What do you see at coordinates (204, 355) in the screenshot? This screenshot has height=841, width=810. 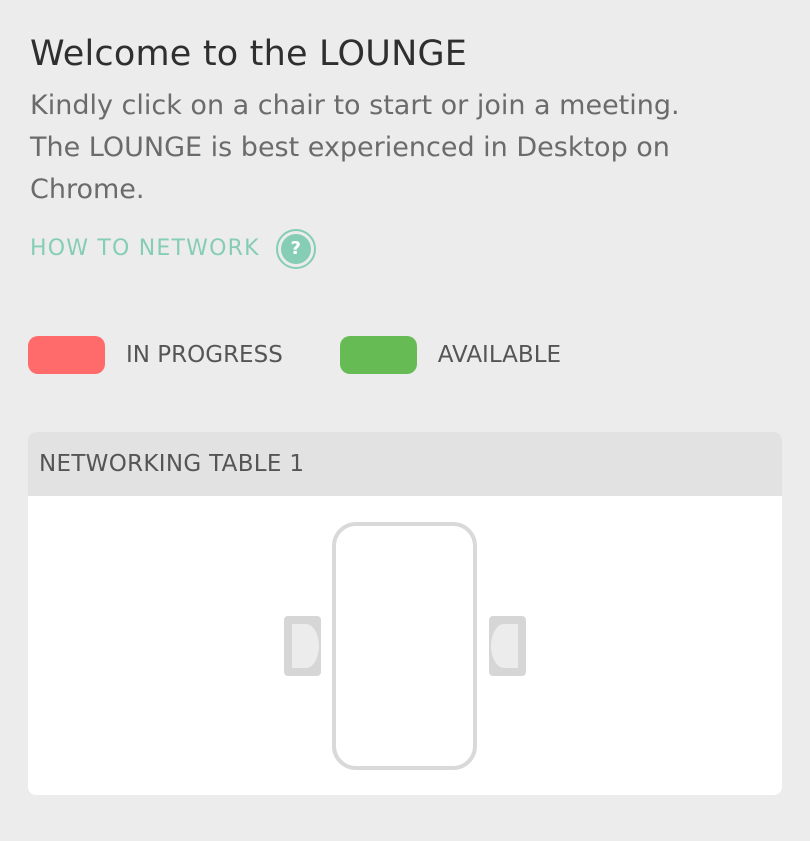 I see `legend-label-in-progress: IN PROGRESS` at bounding box center [204, 355].